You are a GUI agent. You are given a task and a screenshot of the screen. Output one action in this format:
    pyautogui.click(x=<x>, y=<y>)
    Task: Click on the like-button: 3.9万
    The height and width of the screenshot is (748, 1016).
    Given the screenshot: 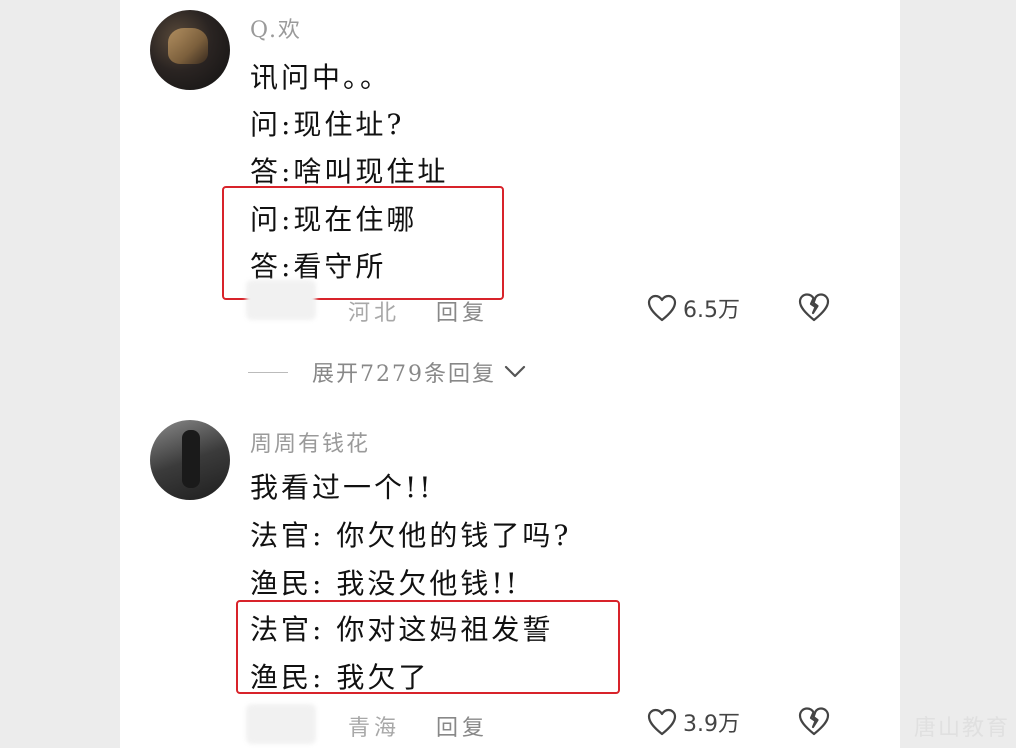 What is the action you would take?
    pyautogui.click(x=693, y=722)
    